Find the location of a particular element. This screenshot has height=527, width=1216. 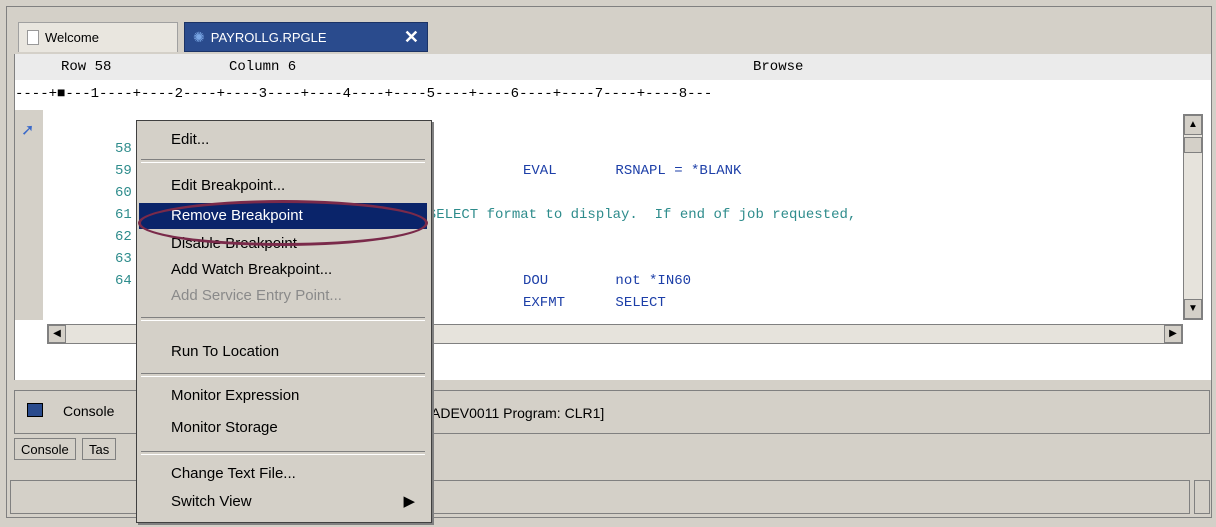

tab-welcome: Welcome is located at coordinates (98, 37).